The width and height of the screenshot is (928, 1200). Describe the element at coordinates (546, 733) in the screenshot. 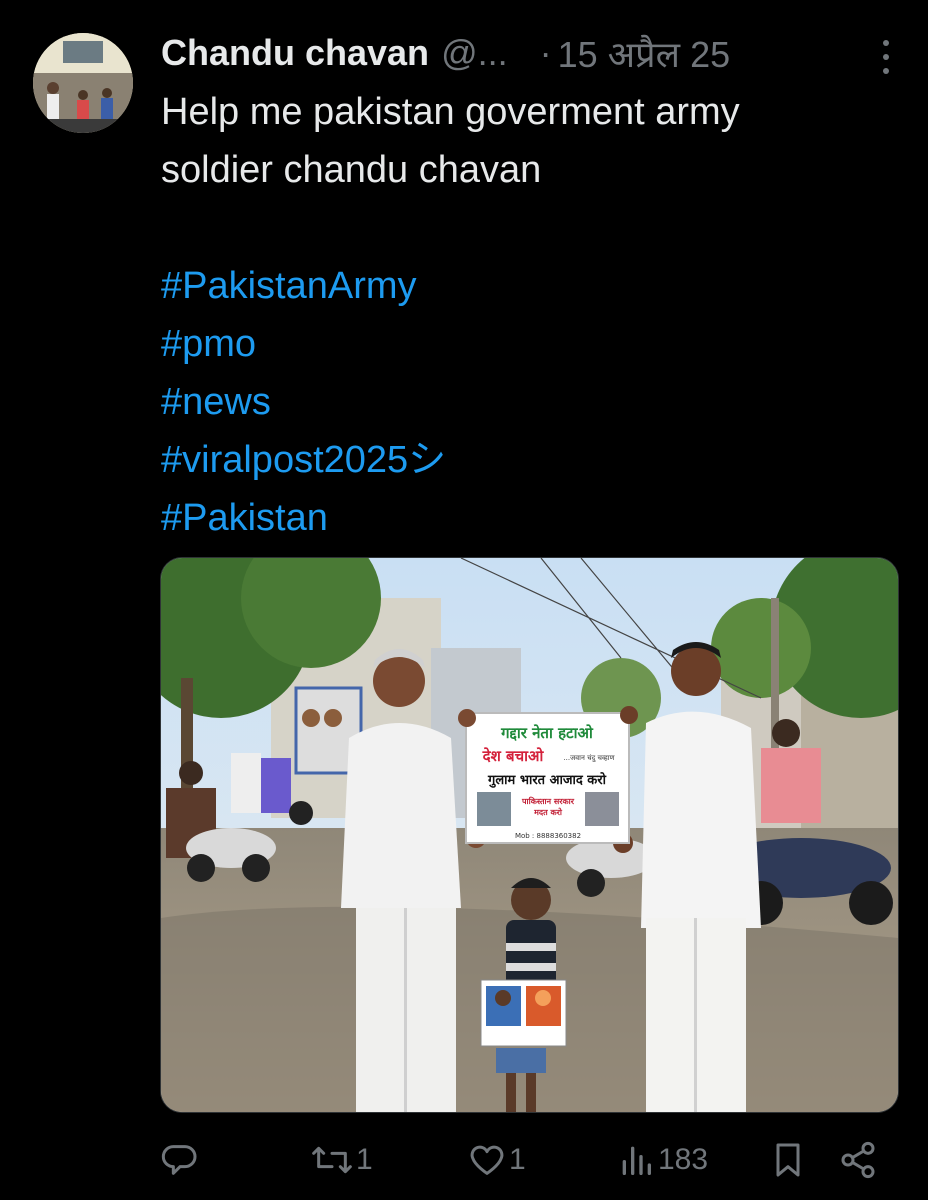

I see `banner-text: गद्दार नेता हटाओ` at that location.